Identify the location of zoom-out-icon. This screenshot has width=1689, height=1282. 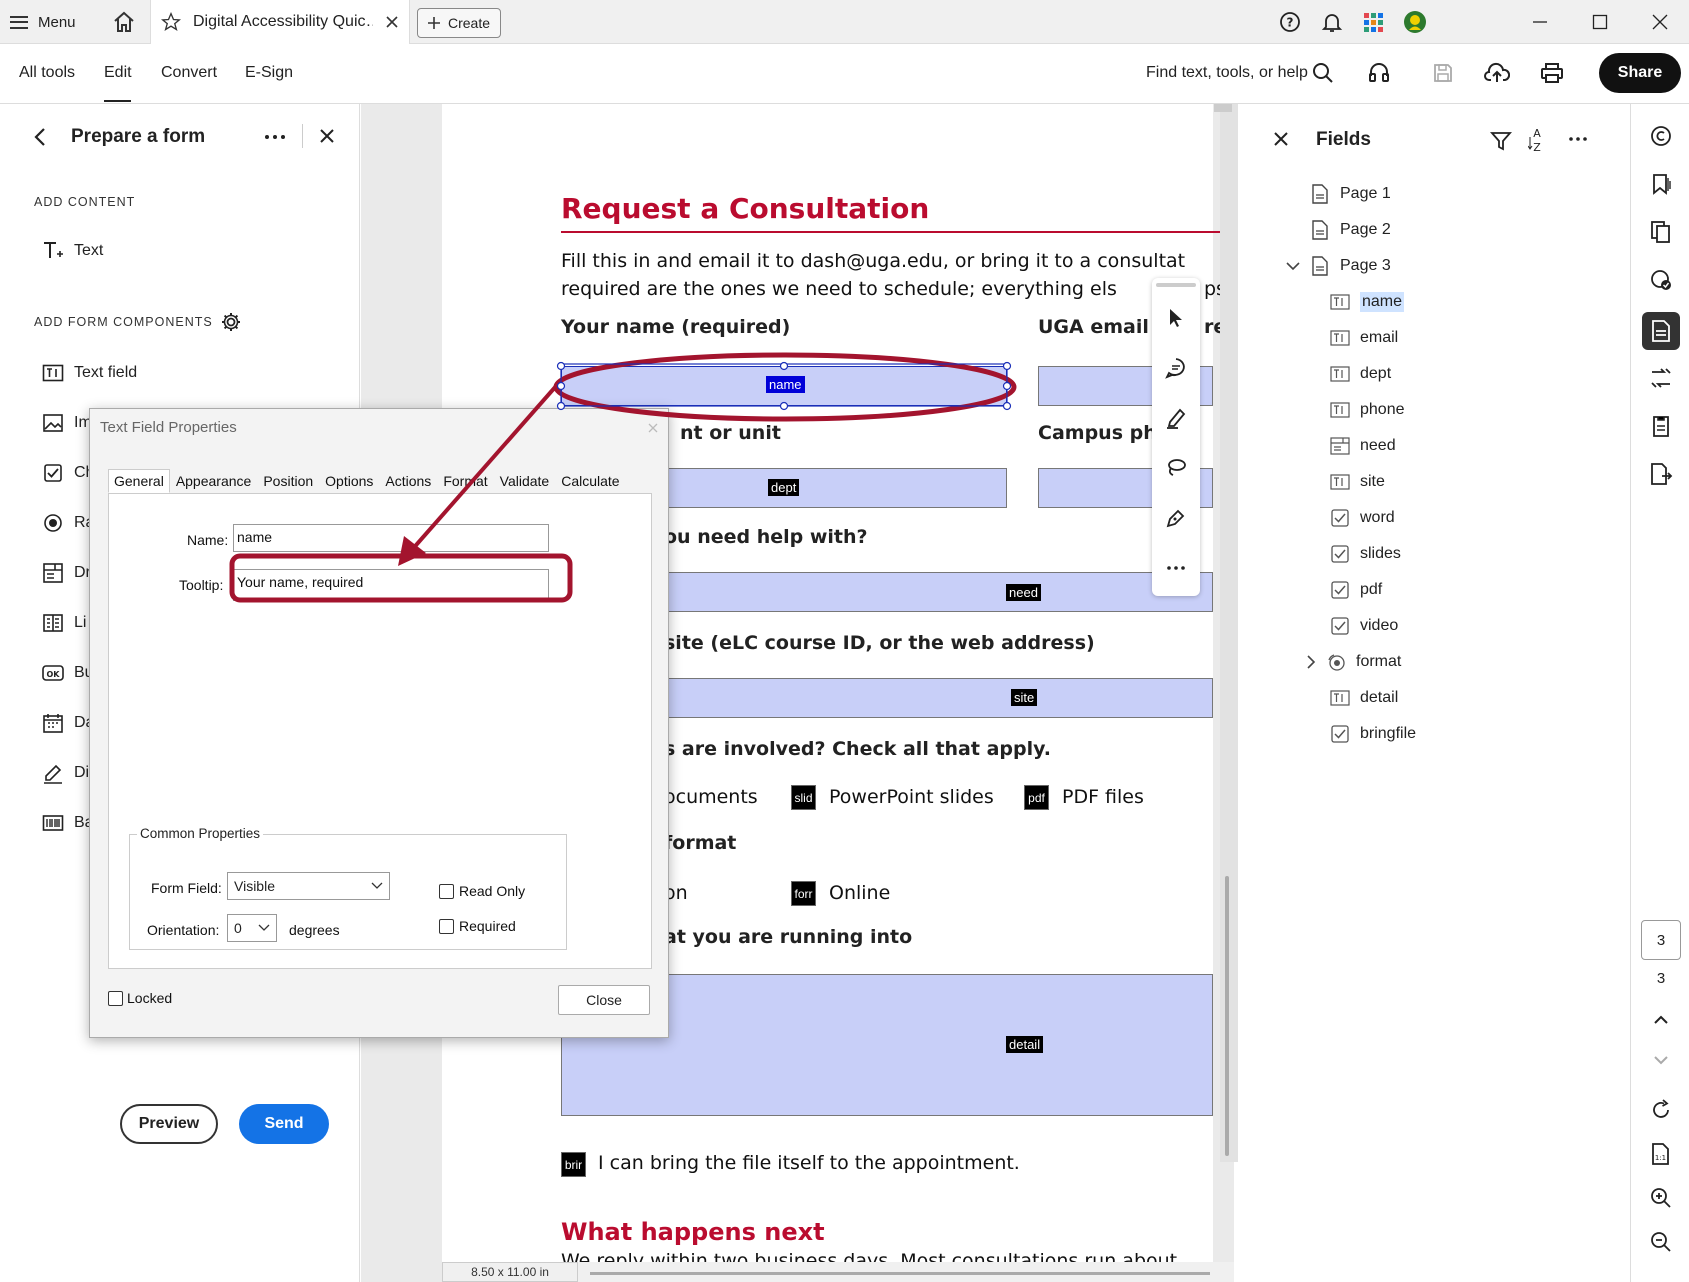
(1661, 1242).